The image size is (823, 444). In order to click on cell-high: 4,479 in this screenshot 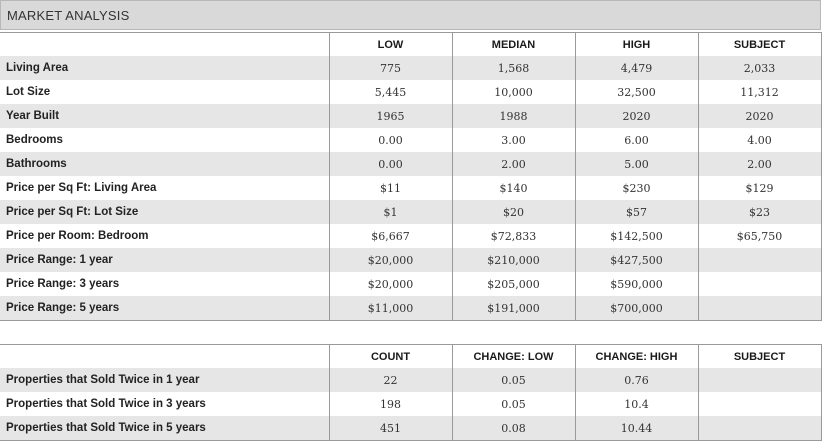, I will do `click(636, 68)`.